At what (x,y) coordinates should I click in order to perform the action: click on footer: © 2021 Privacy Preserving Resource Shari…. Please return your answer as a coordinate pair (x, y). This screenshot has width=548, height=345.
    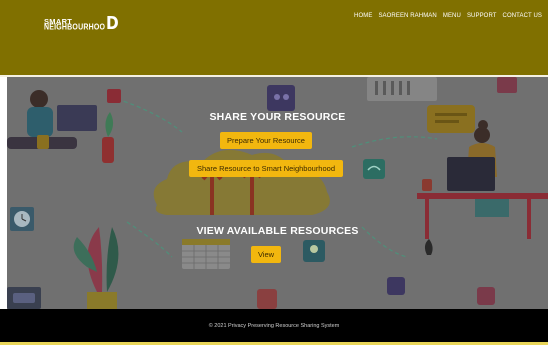
    Looking at the image, I should click on (274, 325).